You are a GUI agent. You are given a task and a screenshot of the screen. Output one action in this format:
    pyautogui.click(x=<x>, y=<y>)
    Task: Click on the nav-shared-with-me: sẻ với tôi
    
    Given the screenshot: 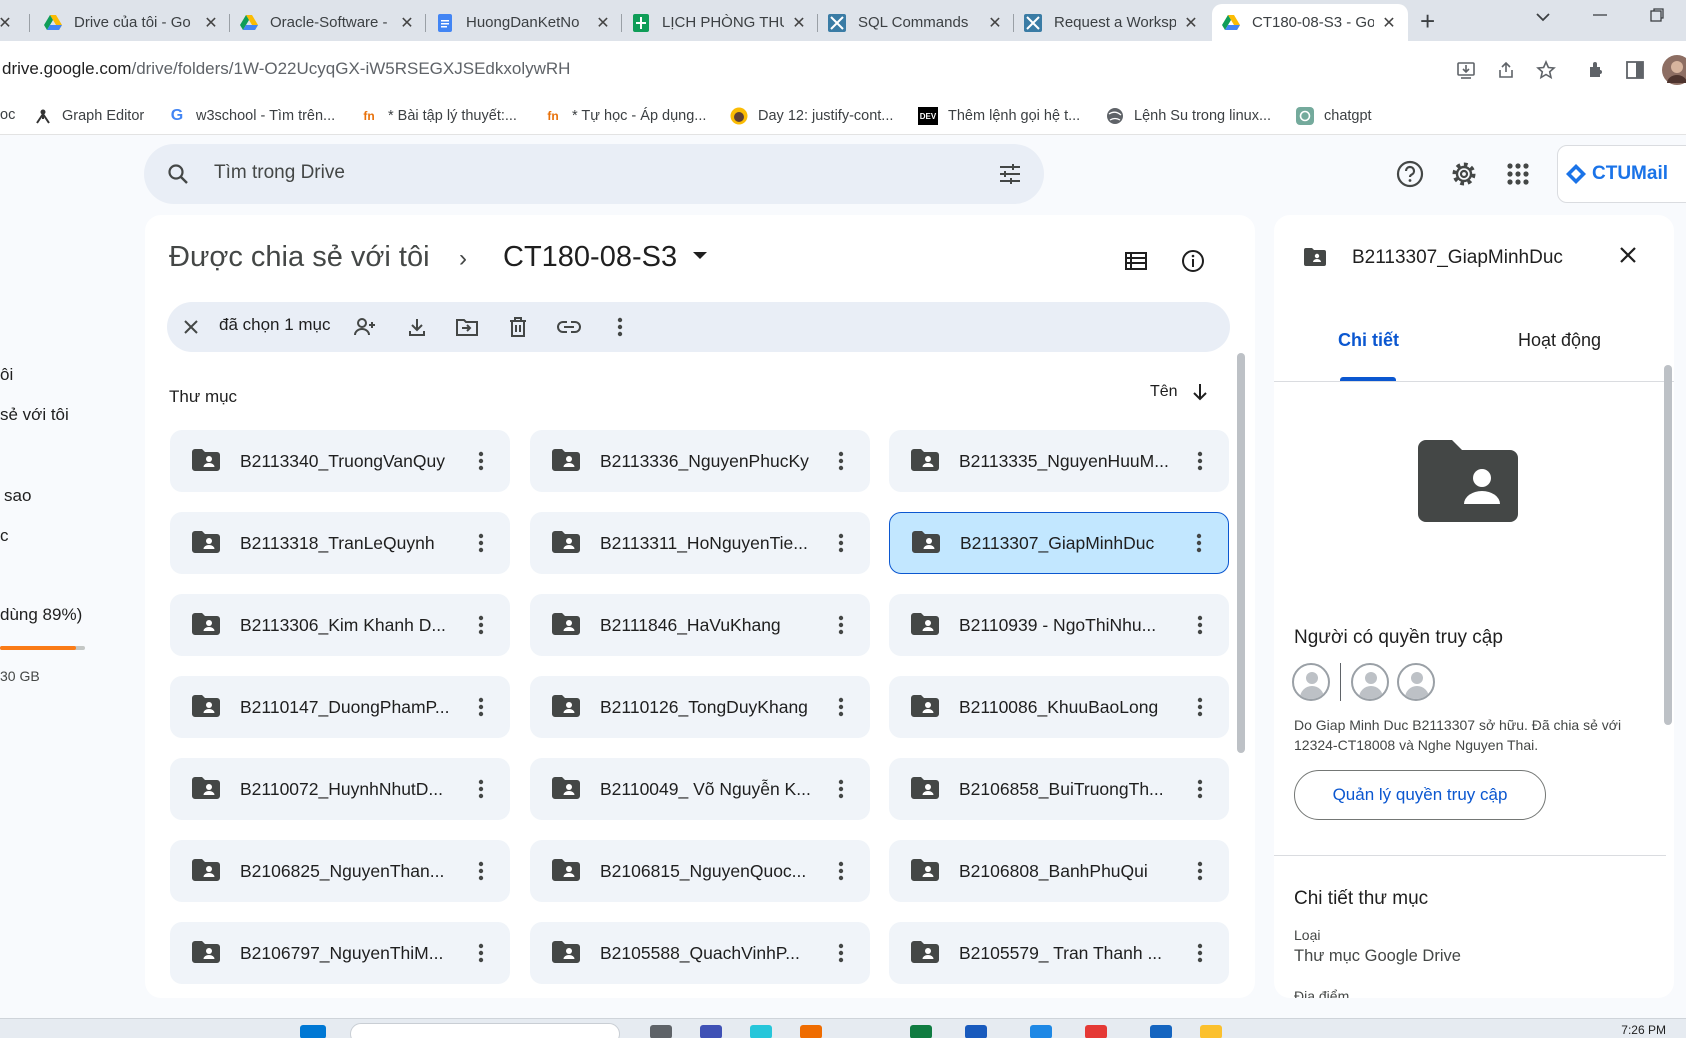 What is the action you would take?
    pyautogui.click(x=34, y=415)
    